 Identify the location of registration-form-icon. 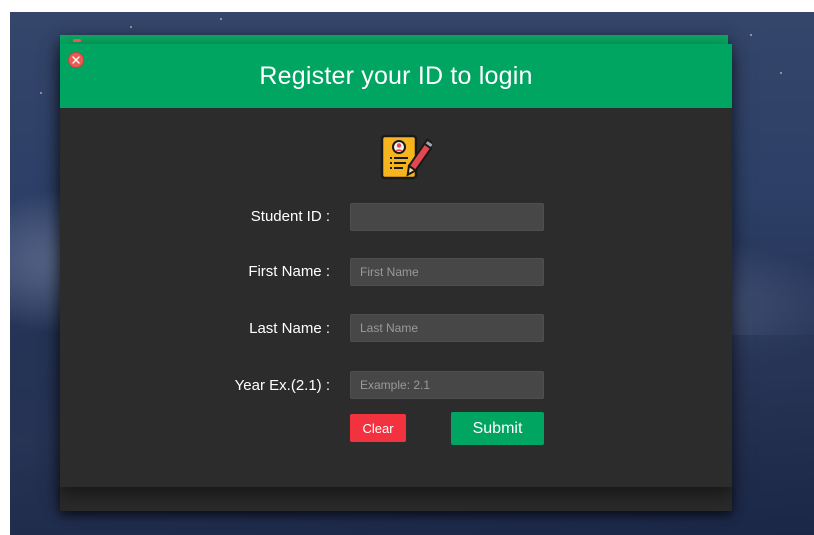
(406, 157).